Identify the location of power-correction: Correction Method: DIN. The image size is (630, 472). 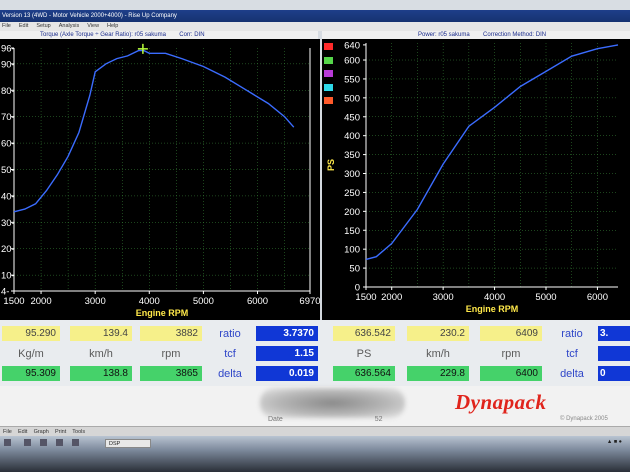
(515, 35).